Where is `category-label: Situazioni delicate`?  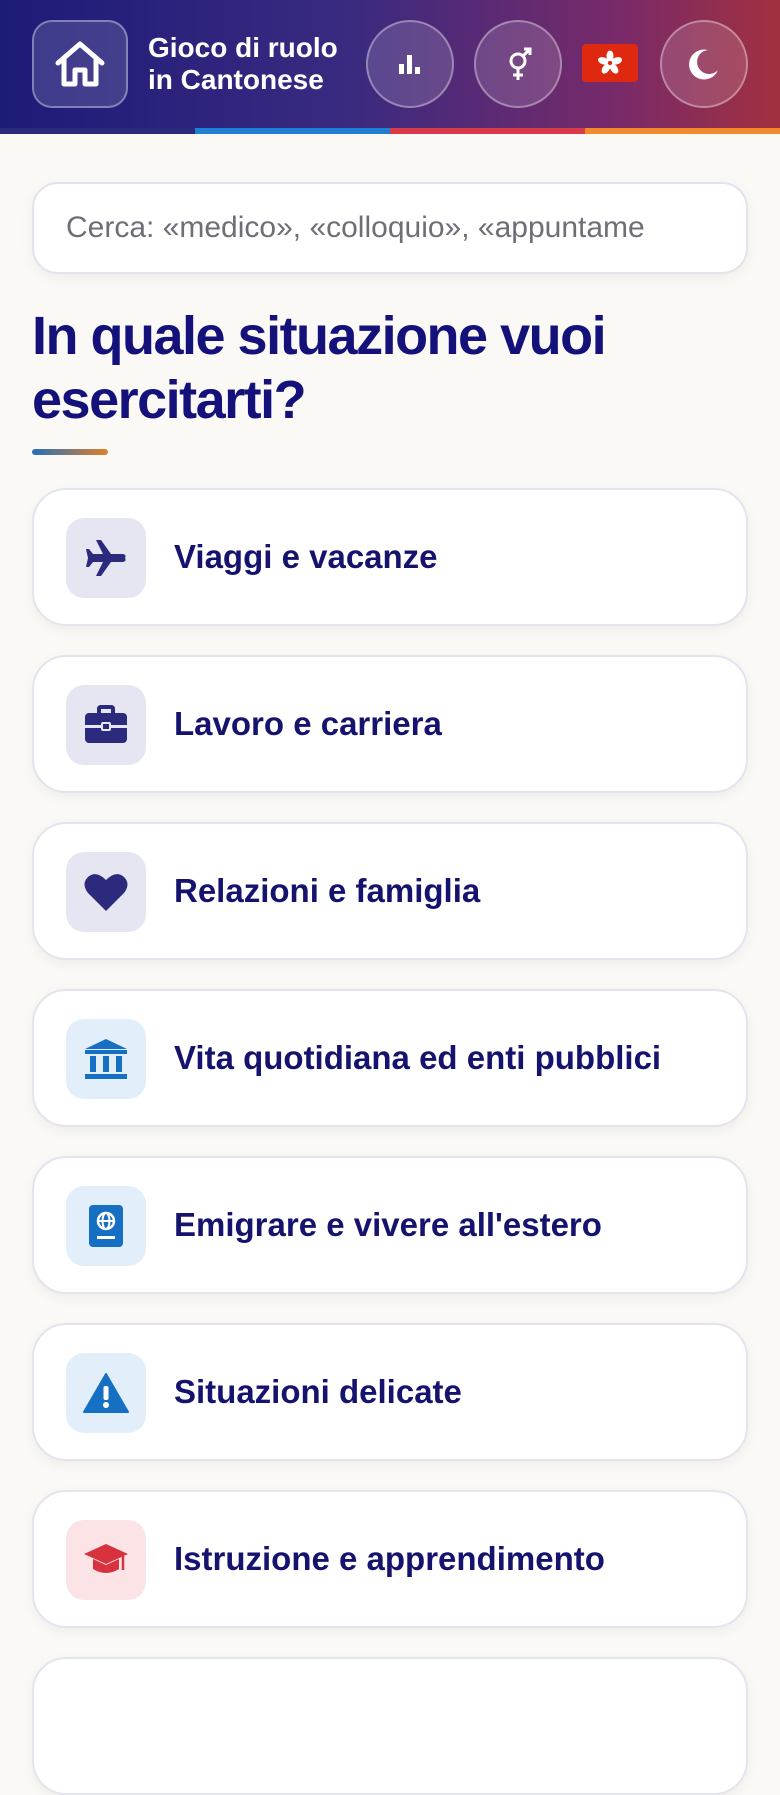 category-label: Situazioni delicate is located at coordinates (318, 1391).